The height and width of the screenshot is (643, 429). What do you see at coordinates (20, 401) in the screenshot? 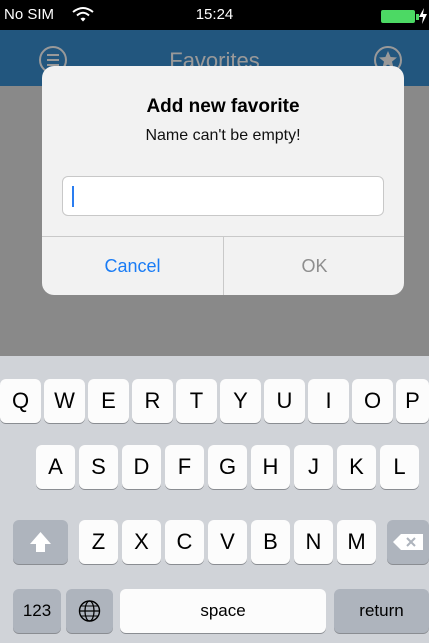
I see `key-q: Q` at bounding box center [20, 401].